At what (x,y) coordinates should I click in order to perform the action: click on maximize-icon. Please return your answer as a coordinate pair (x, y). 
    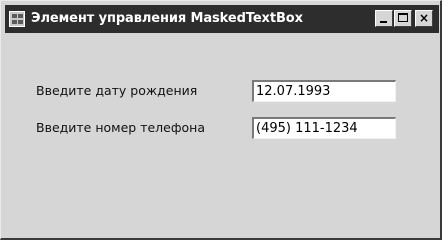
    Looking at the image, I should click on (403, 17).